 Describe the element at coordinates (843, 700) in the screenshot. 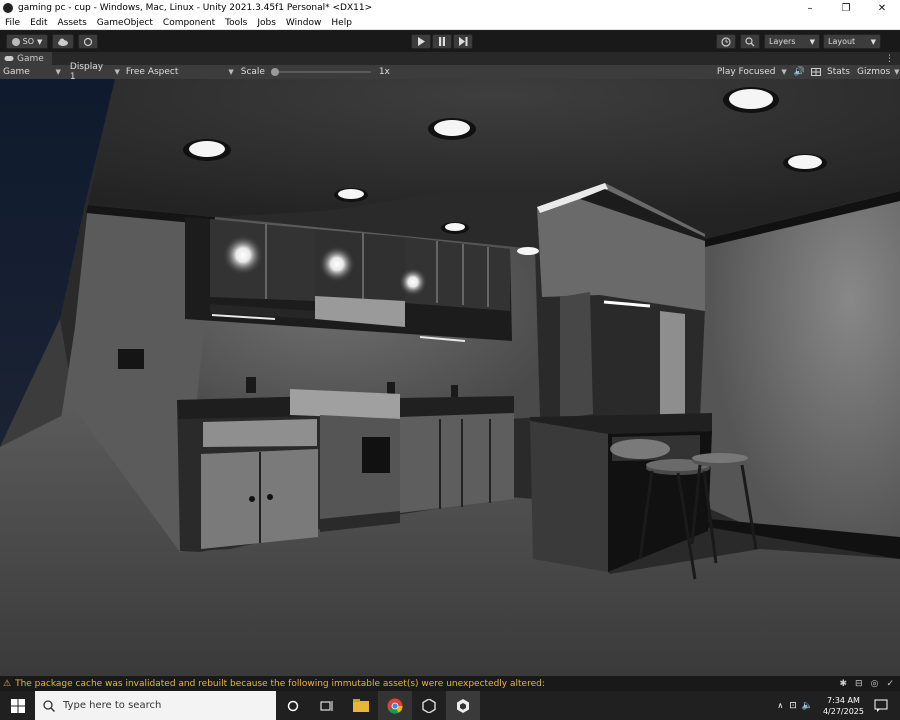

I see `clock-time: 7:34 AM` at that location.